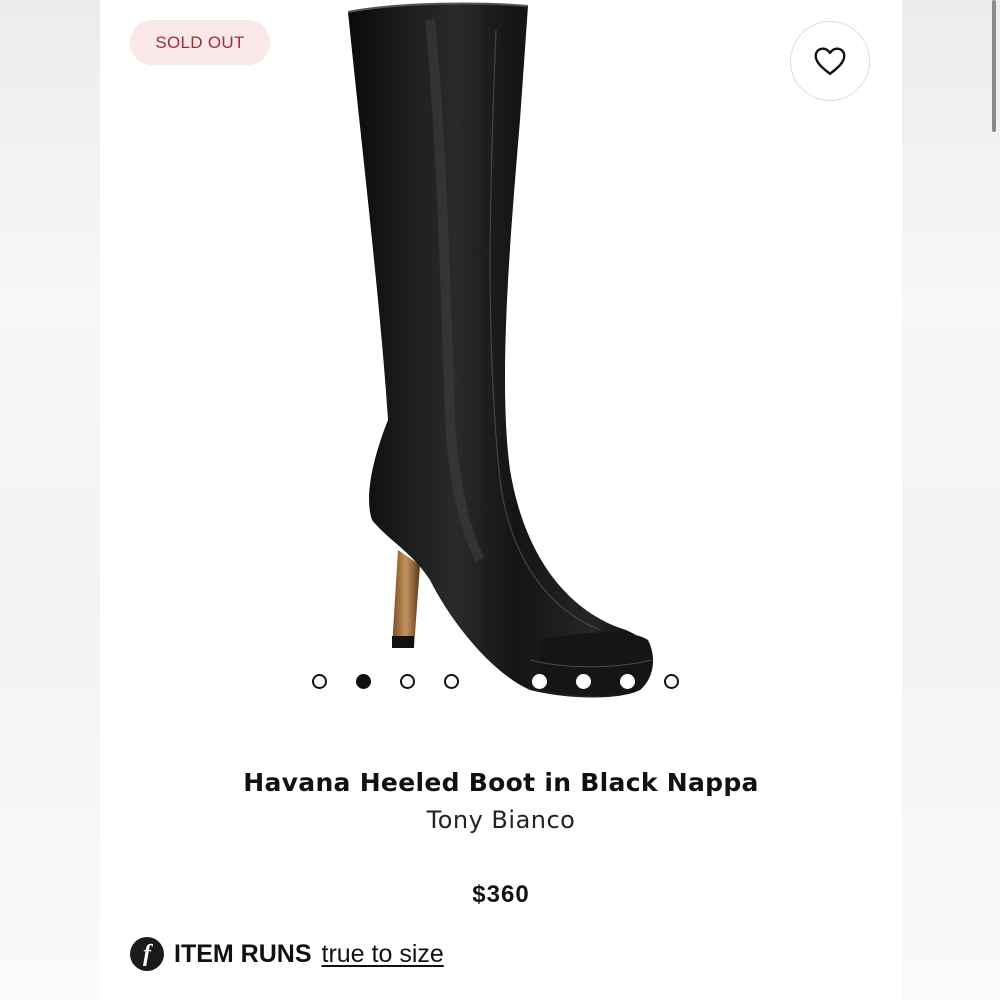 This screenshot has height=1000, width=1000. Describe the element at coordinates (501, 894) in the screenshot. I see `product-price: $360` at that location.